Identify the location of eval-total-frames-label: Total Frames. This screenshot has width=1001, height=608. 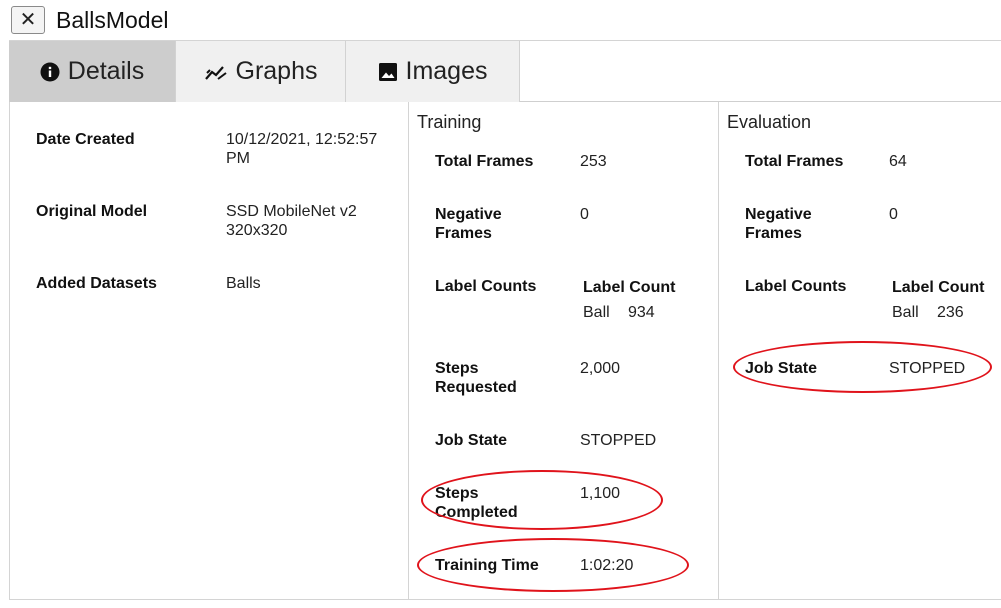
(794, 161).